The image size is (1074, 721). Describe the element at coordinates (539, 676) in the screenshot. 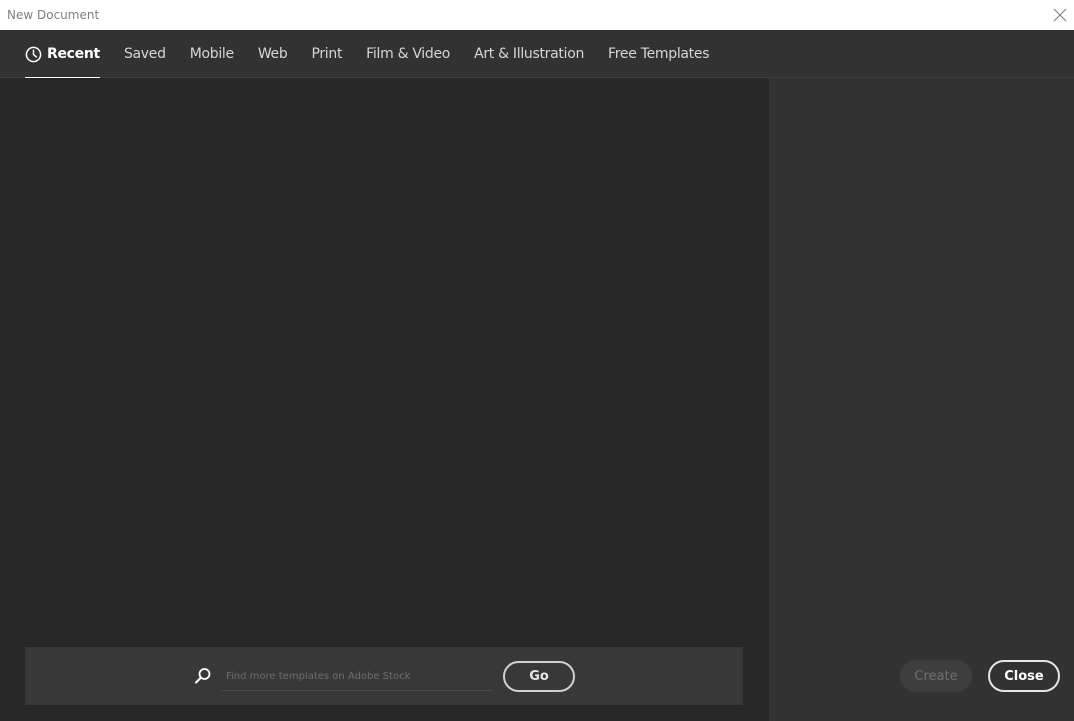

I see `go-button: Go` at that location.